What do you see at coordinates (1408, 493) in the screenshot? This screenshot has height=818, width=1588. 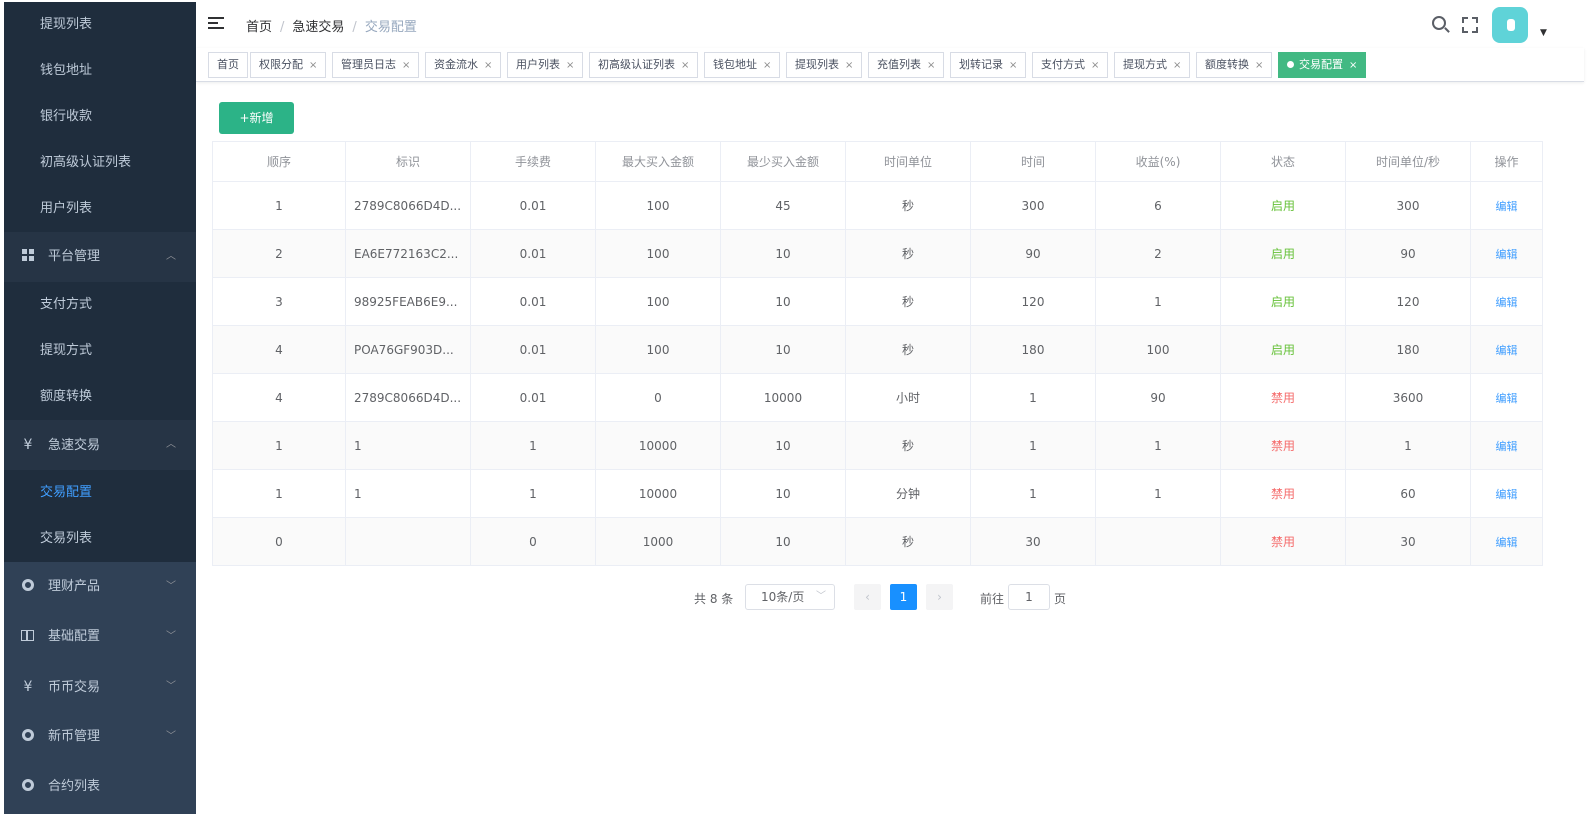 I see `cell-time-seconds: 60` at bounding box center [1408, 493].